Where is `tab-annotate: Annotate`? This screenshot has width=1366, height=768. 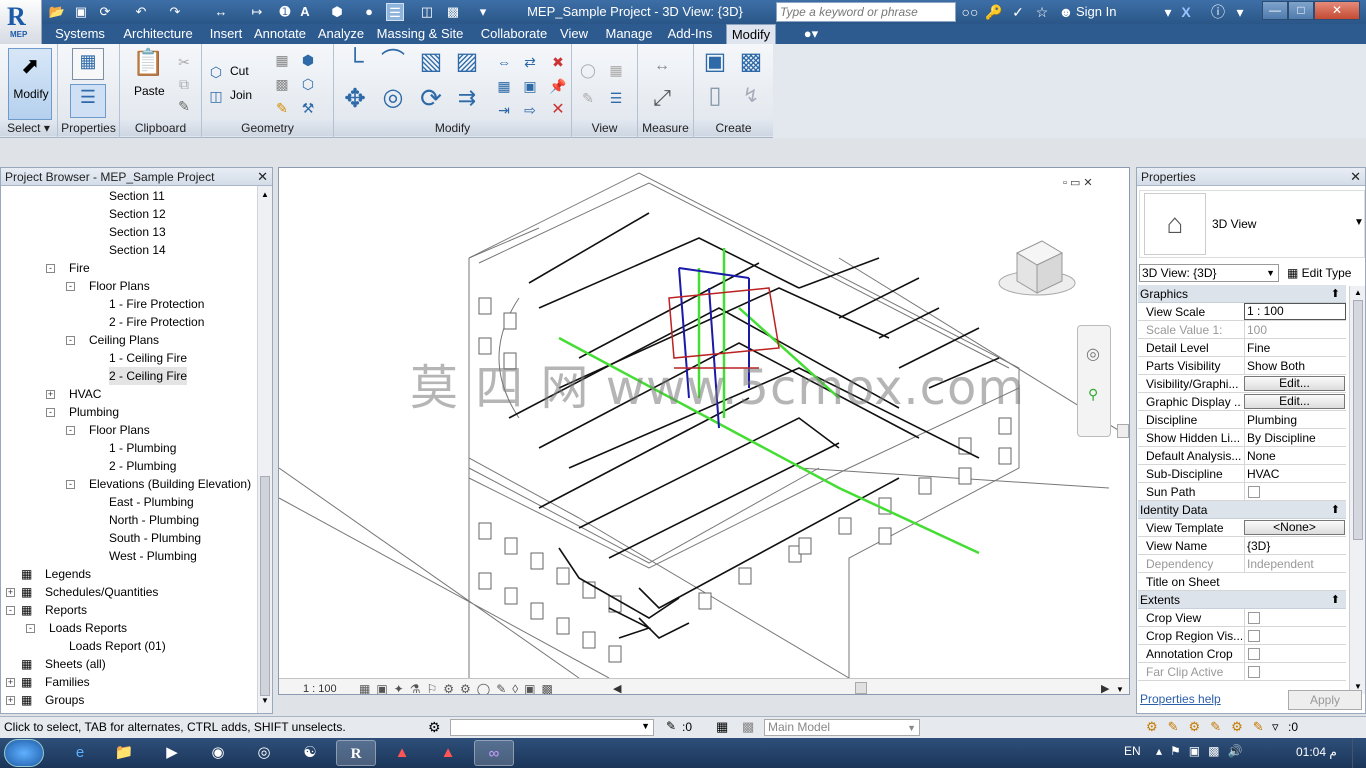 tab-annotate: Annotate is located at coordinates (280, 34).